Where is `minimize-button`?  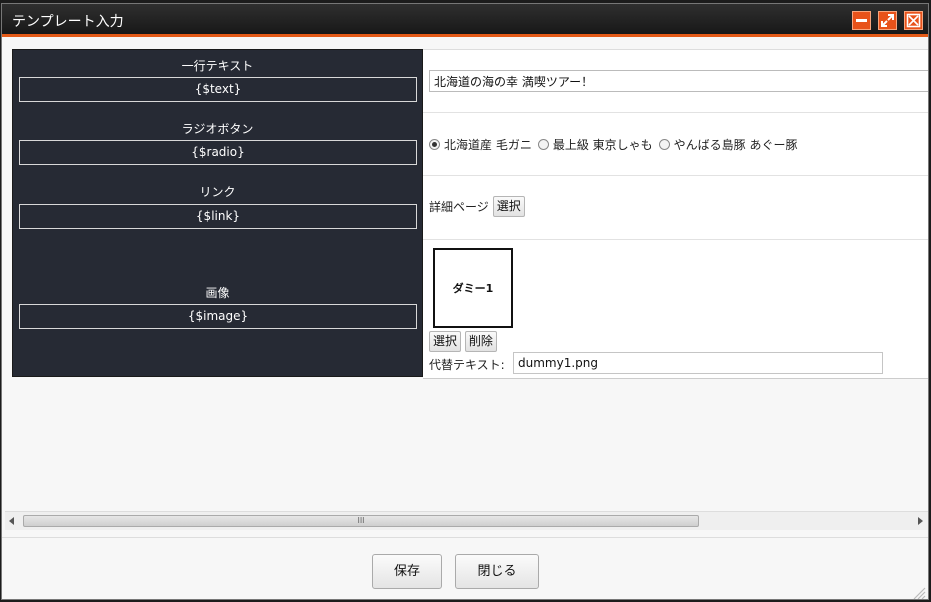 minimize-button is located at coordinates (861, 20).